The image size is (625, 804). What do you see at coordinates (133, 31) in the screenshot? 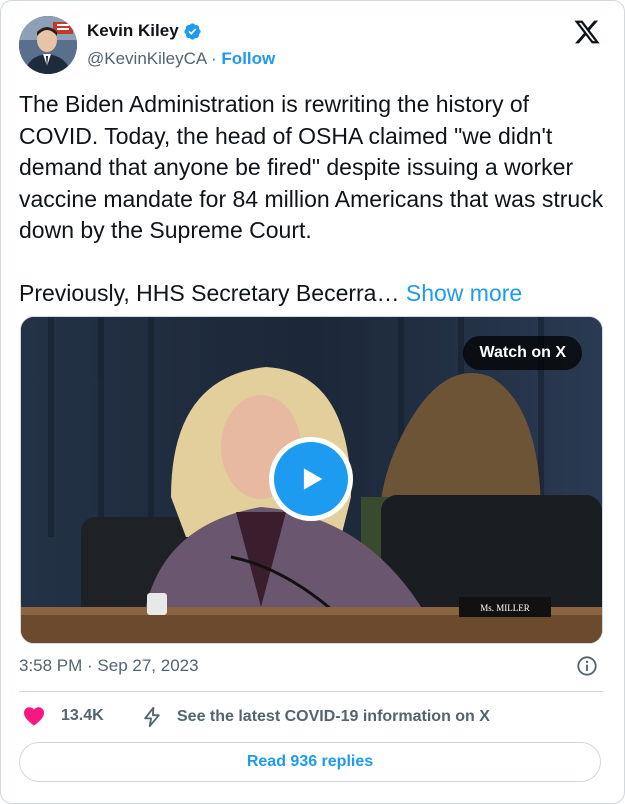
I see `author-name: Kevin Kiley` at bounding box center [133, 31].